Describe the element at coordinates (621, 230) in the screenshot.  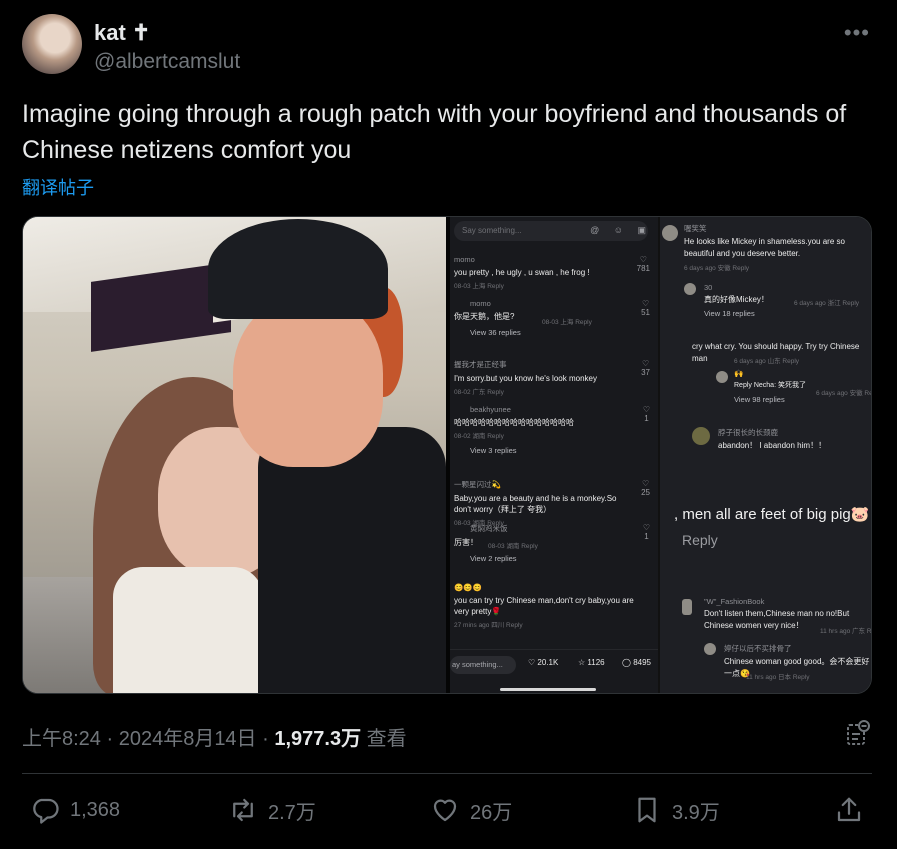
I see `comment-bar-icons: @ ☺ ▣` at that location.